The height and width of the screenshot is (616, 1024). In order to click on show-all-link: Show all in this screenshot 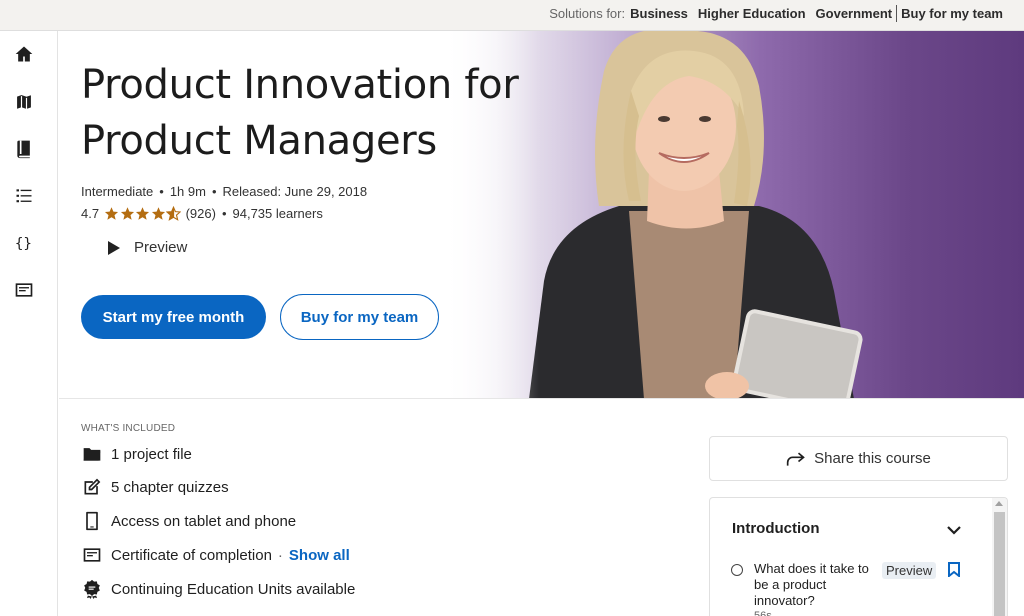, I will do `click(319, 555)`.